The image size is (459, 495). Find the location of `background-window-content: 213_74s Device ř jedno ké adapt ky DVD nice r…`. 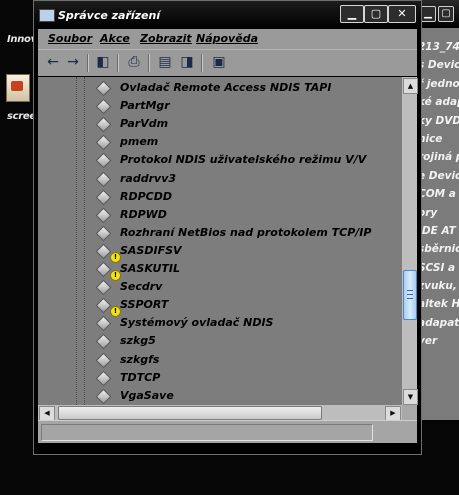

background-window-content: 213_74s Device ř jedno ké adapt ky DVD nice r… is located at coordinates (438, 194).